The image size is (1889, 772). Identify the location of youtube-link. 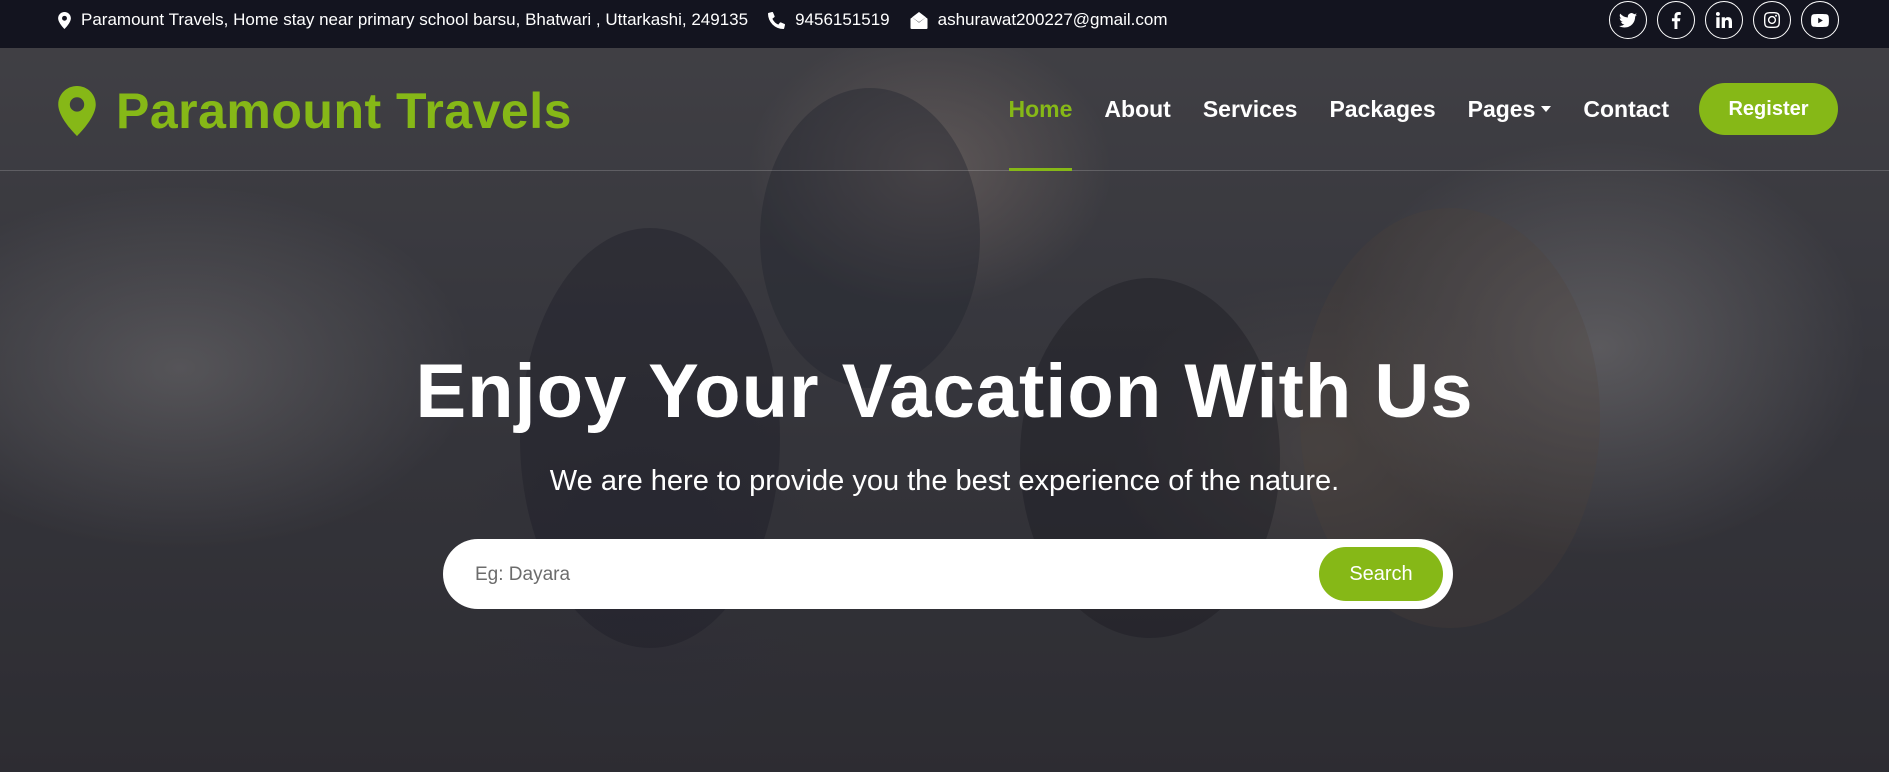
(1820, 20).